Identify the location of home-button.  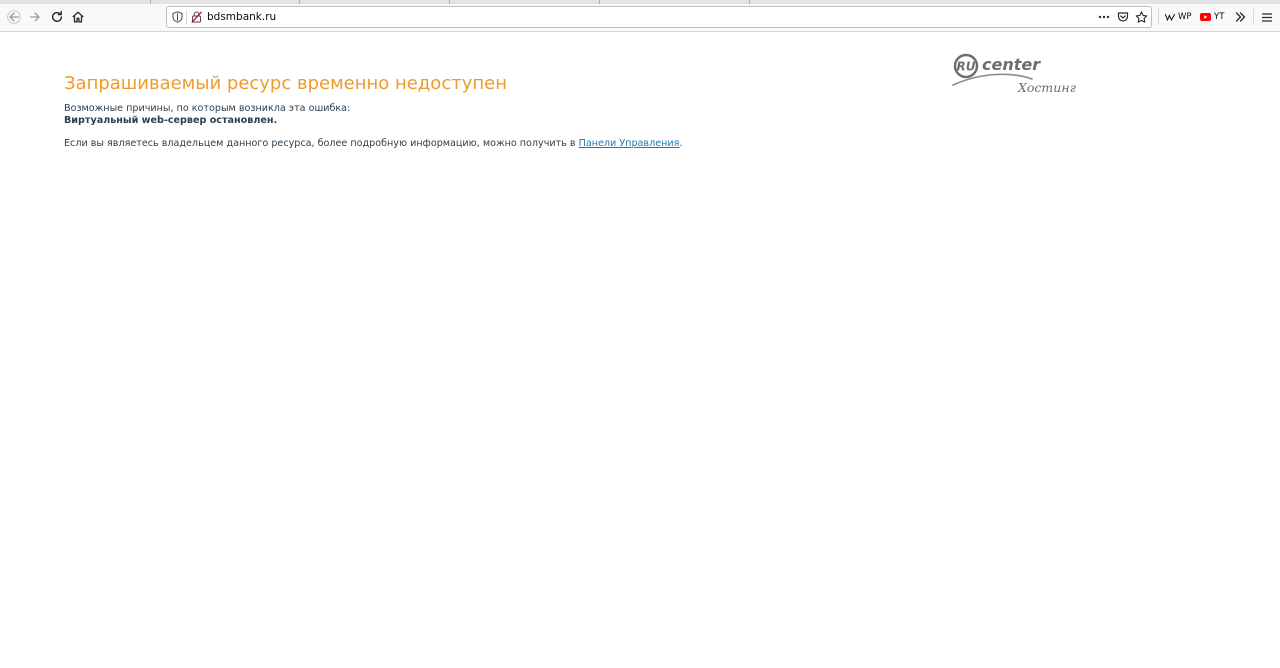
(78, 17).